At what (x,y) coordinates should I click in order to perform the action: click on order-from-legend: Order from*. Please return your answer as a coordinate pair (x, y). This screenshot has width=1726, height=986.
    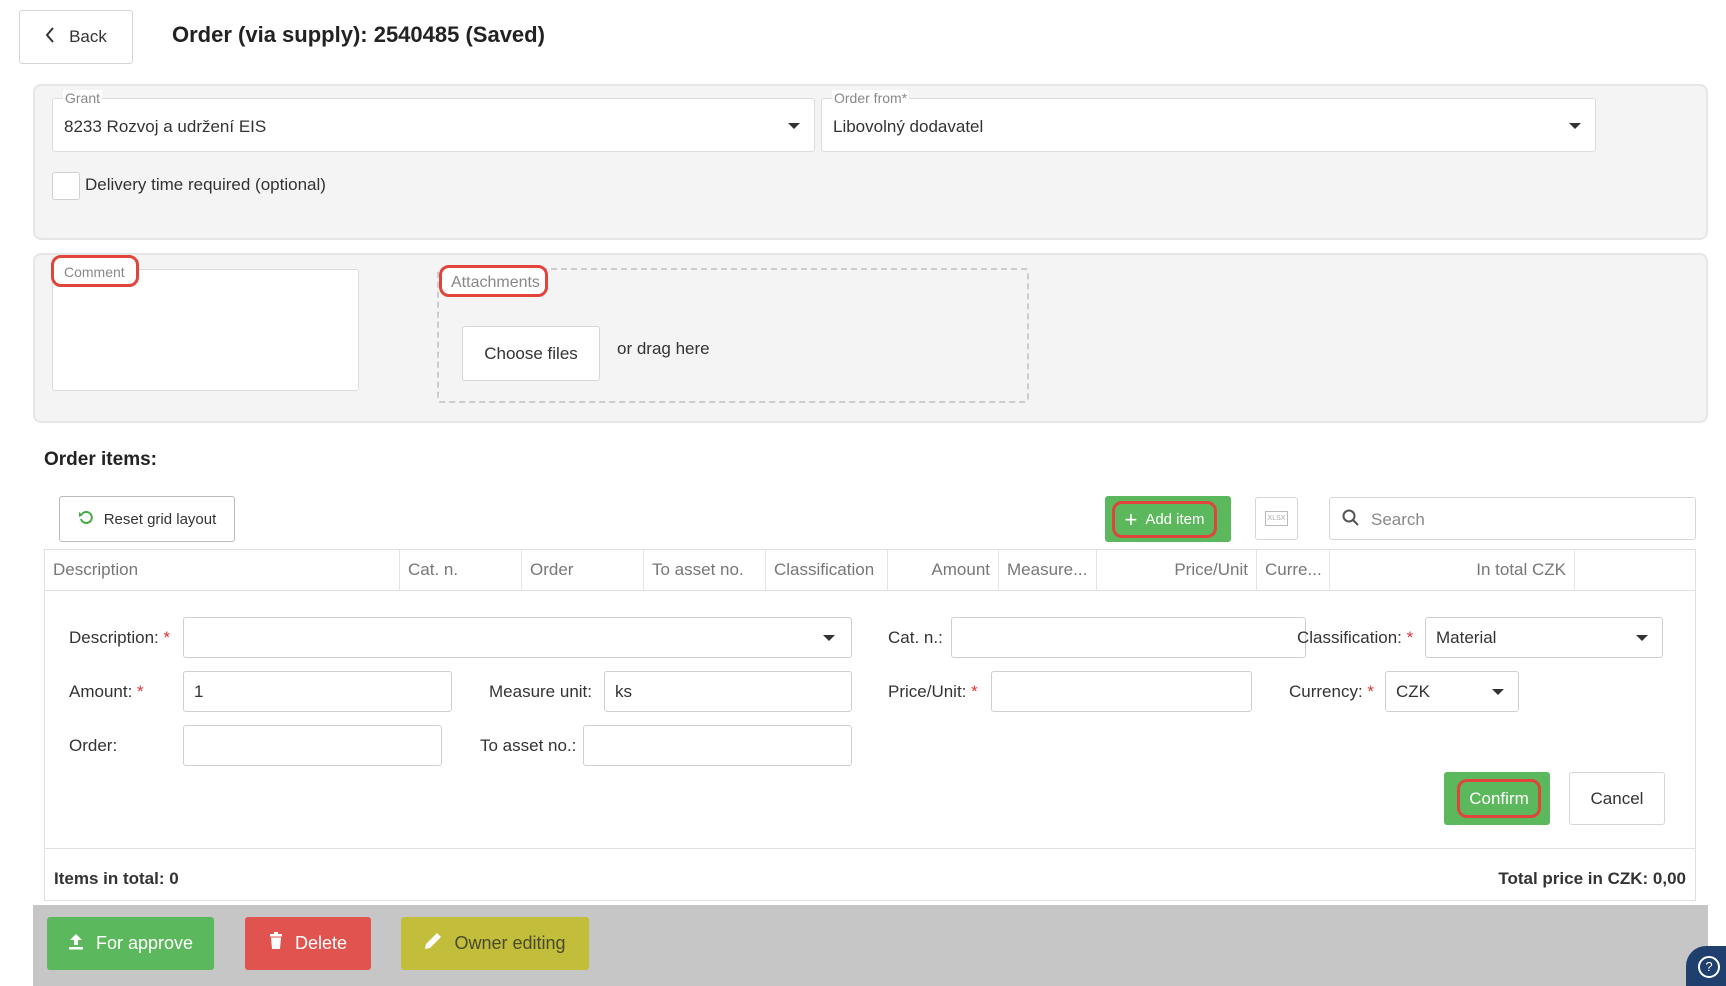
    Looking at the image, I should click on (871, 98).